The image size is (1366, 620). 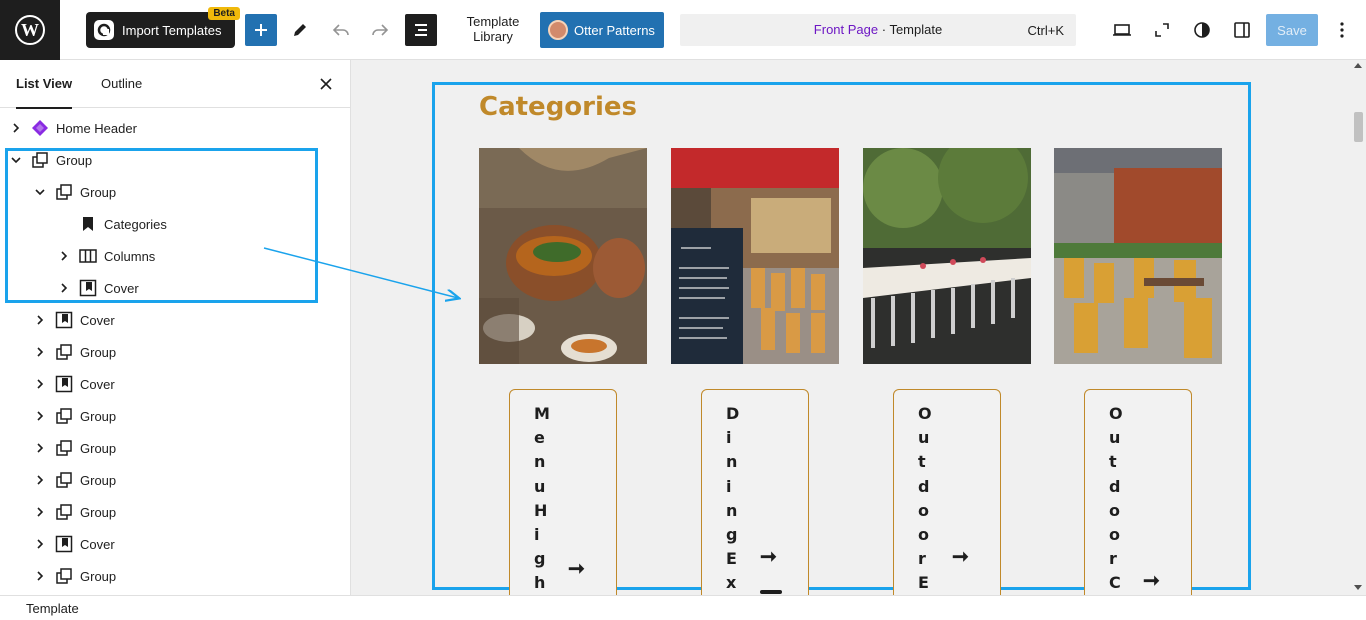 I want to click on breadcrumb-template: Template, so click(x=52, y=608).